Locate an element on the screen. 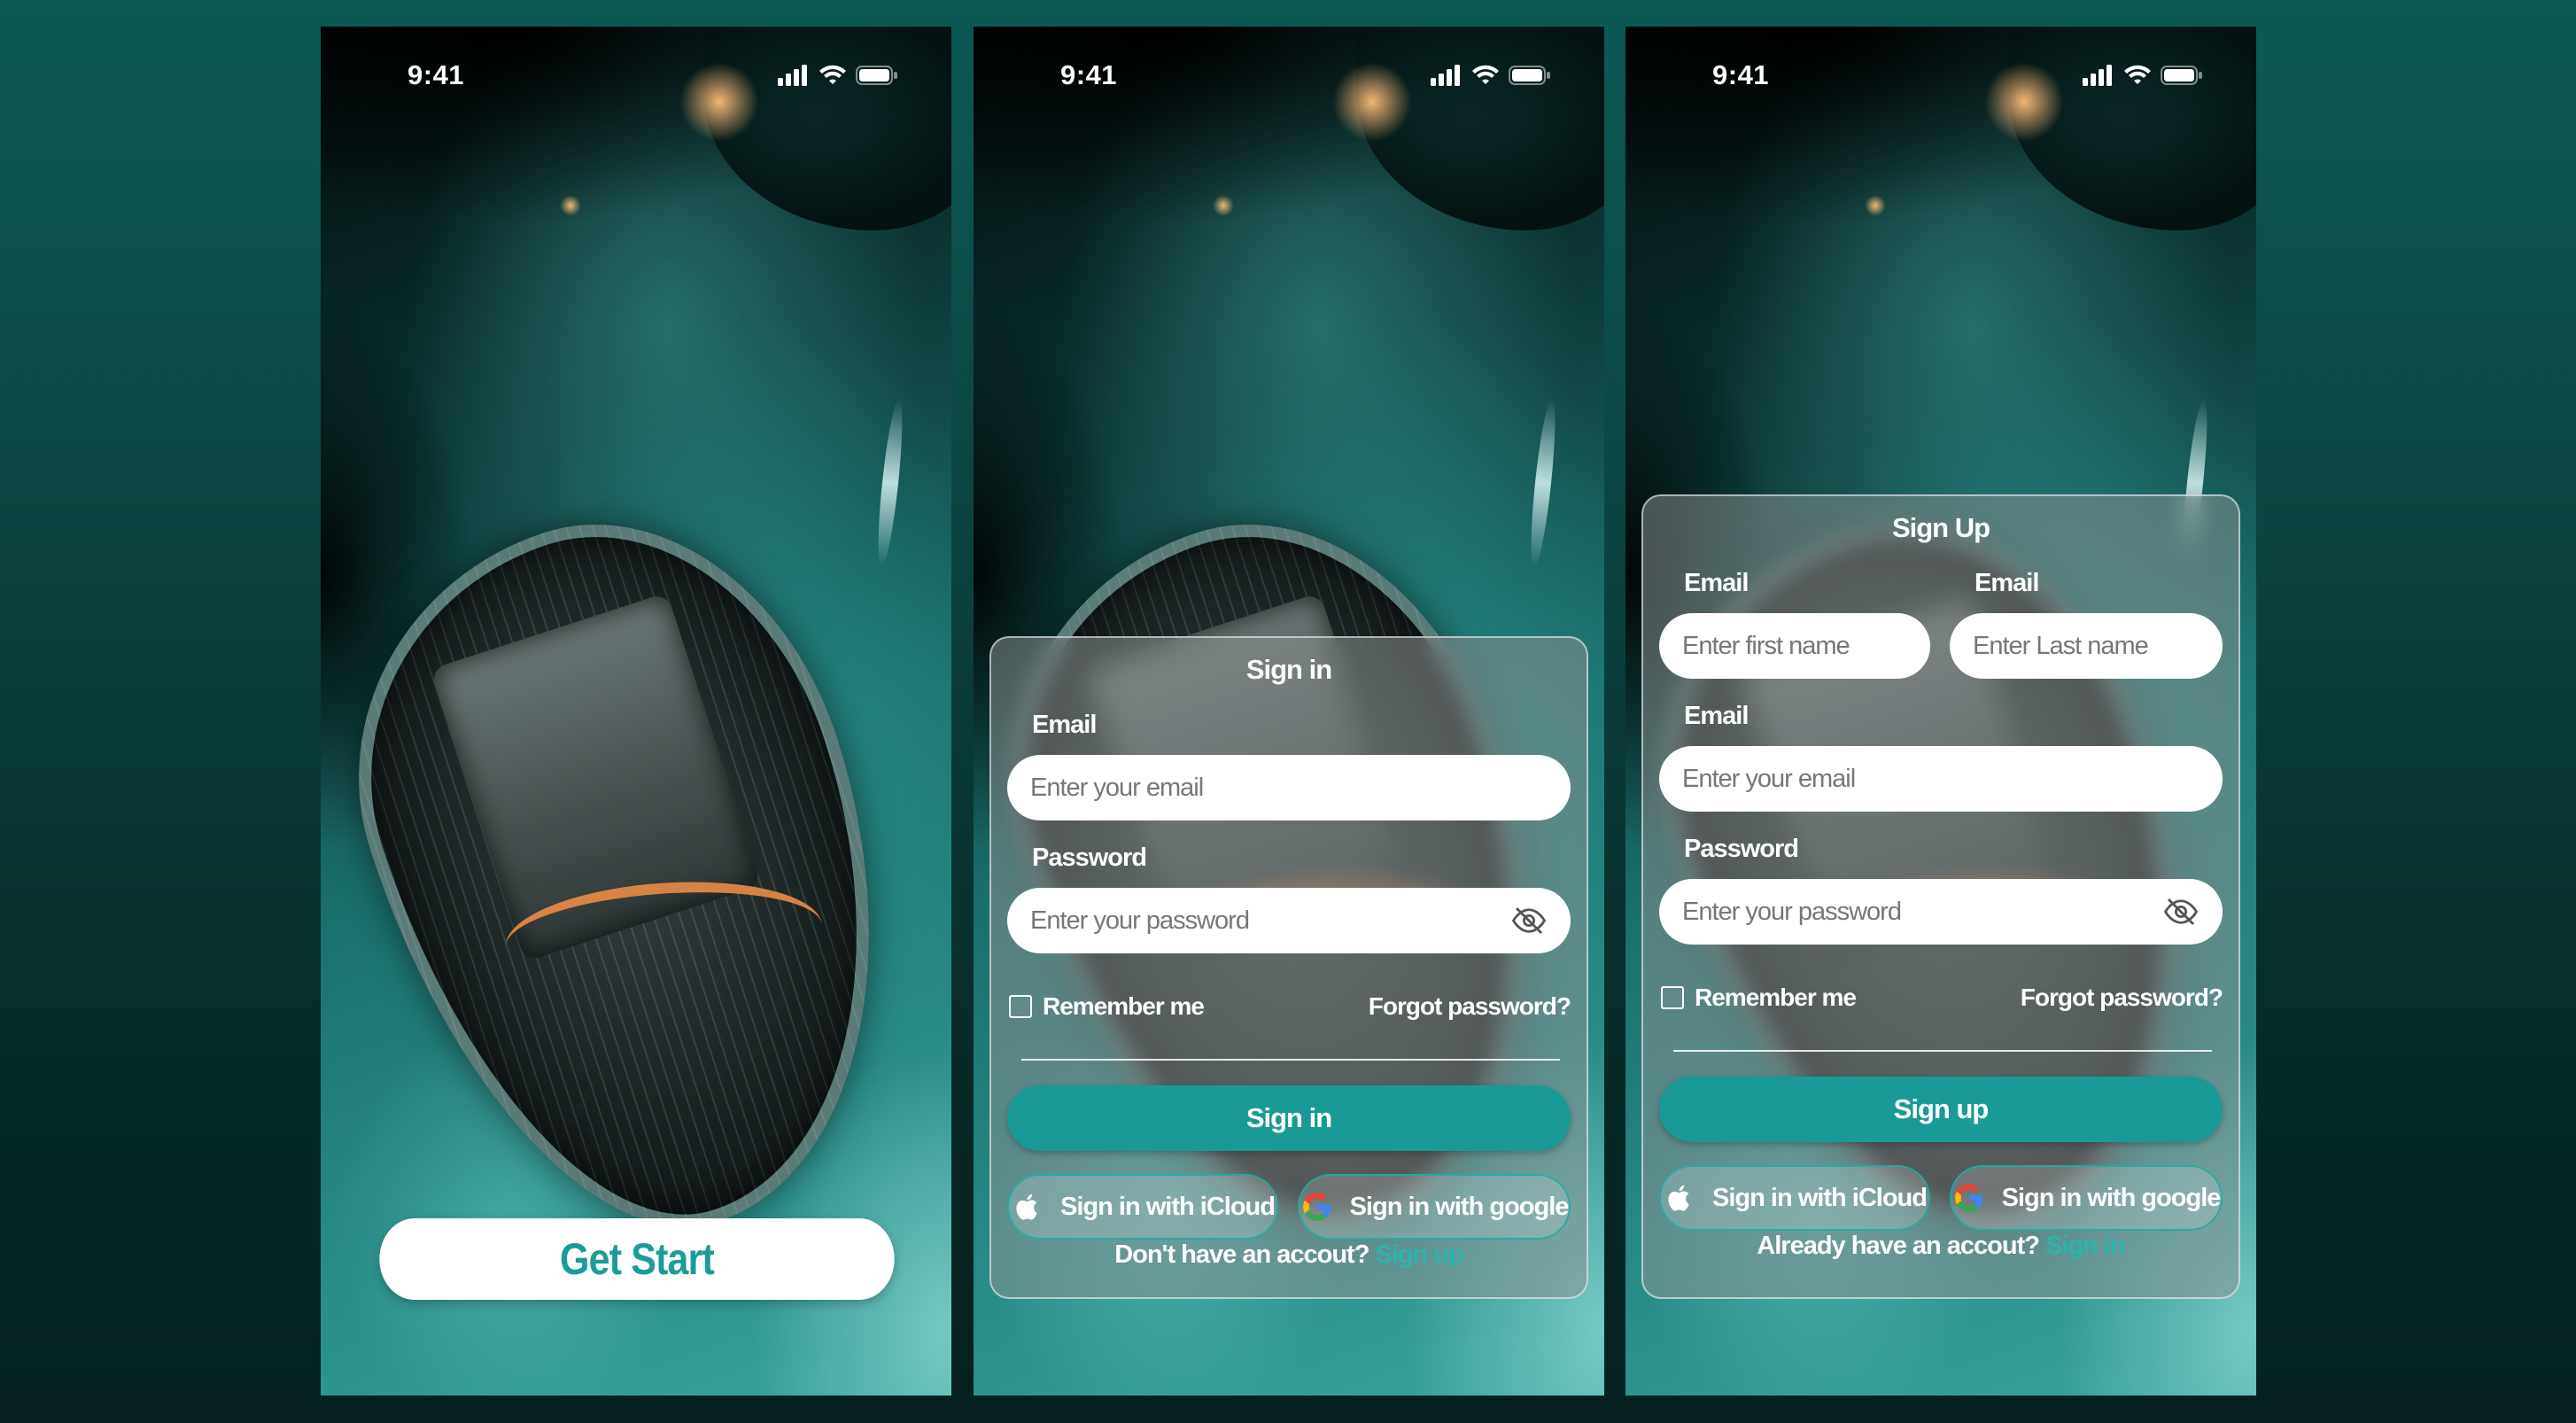  get-start-button: Get Start is located at coordinates (637, 1259).